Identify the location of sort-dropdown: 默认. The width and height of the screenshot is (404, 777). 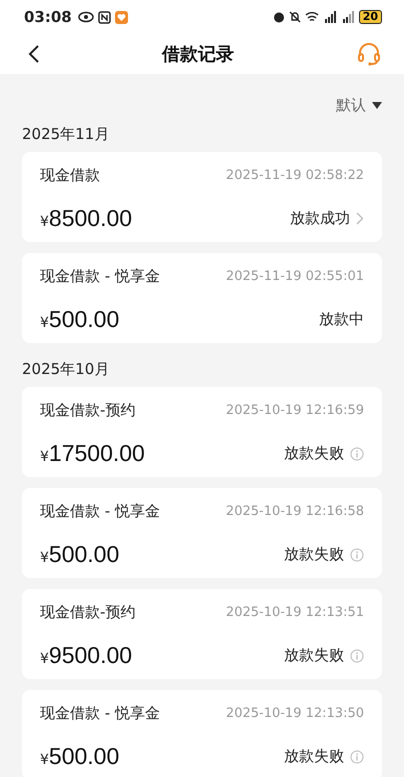
(359, 105).